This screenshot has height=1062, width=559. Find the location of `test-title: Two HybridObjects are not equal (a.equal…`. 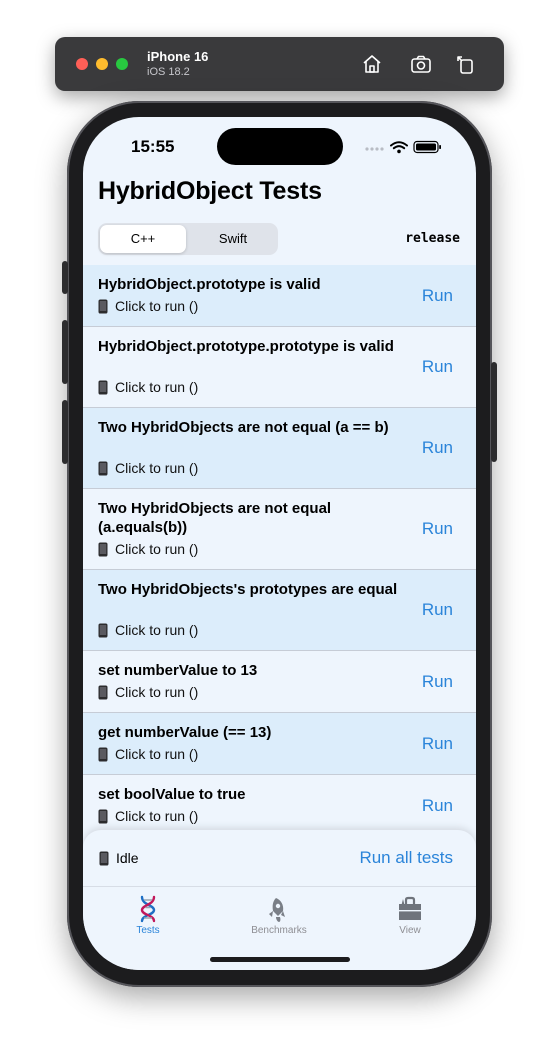

test-title: Two HybridObjects are not equal (a.equal… is located at coordinates (215, 518).